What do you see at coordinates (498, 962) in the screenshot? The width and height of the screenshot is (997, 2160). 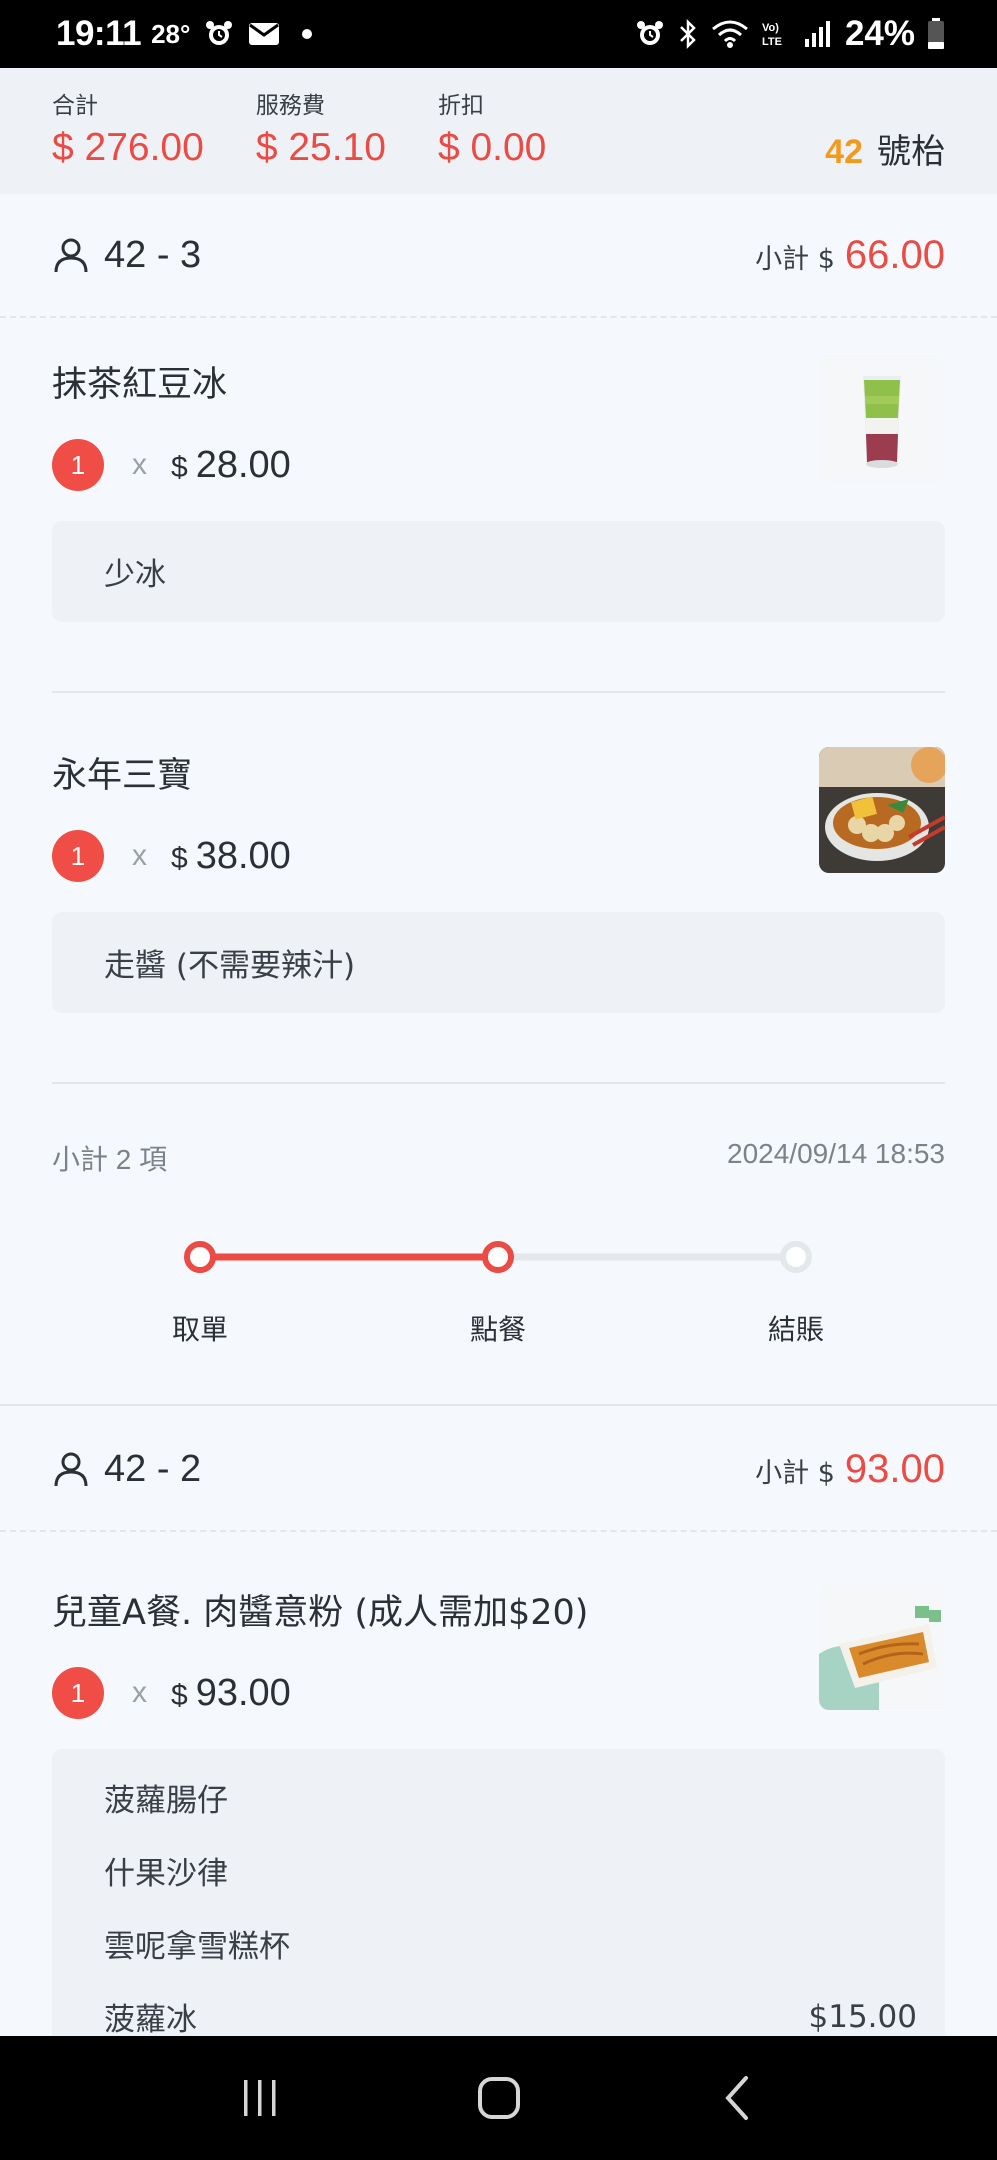 I see `item-note: 走醬 (不需要辣汁)` at bounding box center [498, 962].